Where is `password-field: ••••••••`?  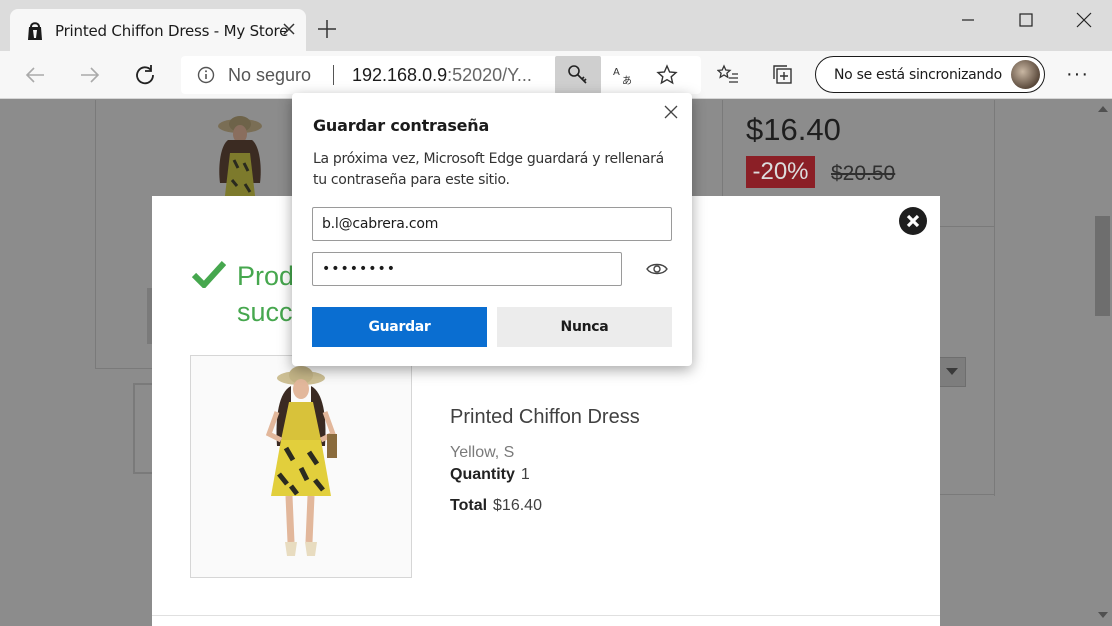 password-field: •••••••• is located at coordinates (467, 269).